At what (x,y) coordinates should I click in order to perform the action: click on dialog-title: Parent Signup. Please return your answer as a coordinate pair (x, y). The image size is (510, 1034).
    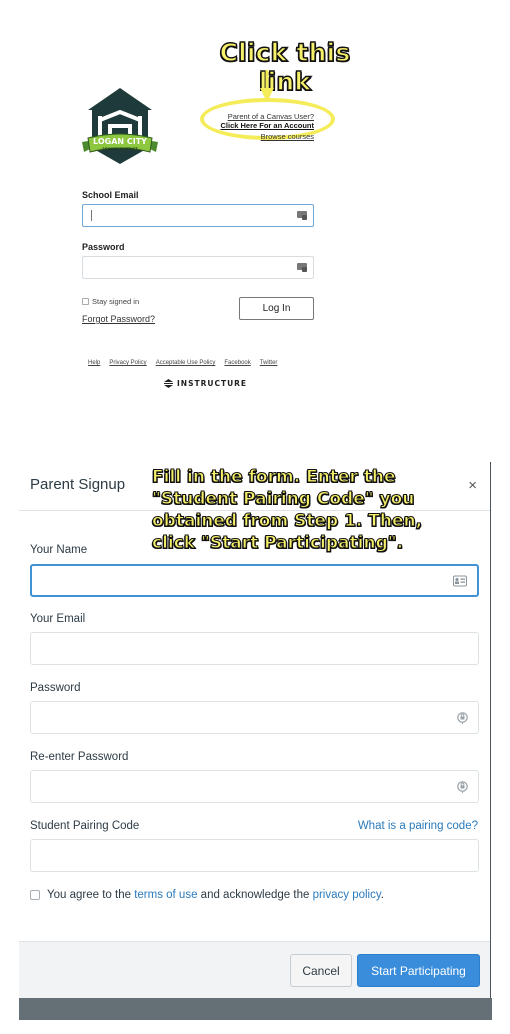
    Looking at the image, I should click on (78, 484).